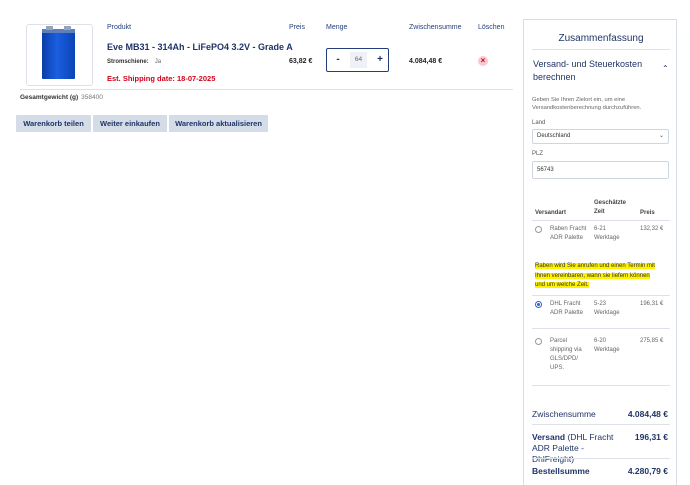 This screenshot has height=485, width=690. Describe the element at coordinates (607, 233) in the screenshot. I see `method-time: 6-21 Werktage` at that location.